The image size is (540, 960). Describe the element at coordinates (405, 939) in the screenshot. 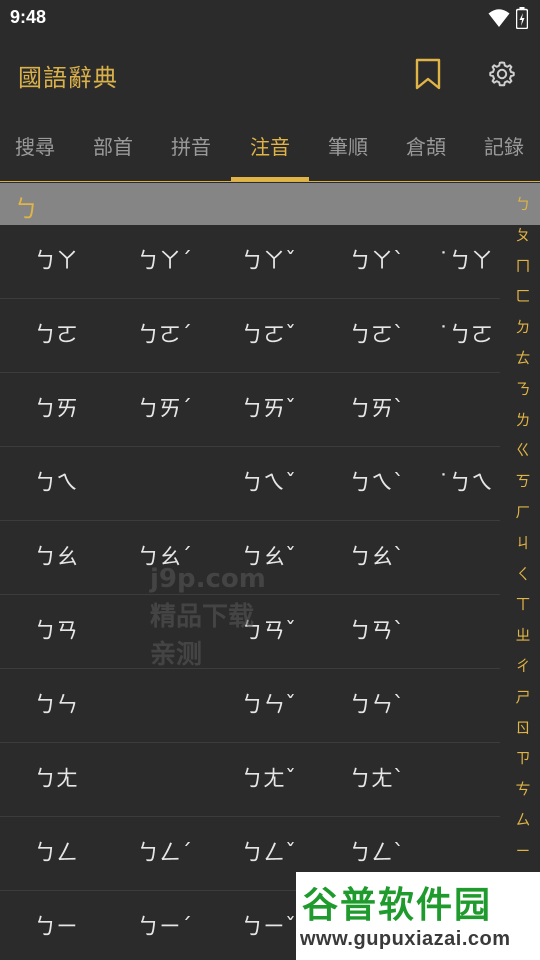

I see `logo-url: www.gupuxiazai.com` at that location.